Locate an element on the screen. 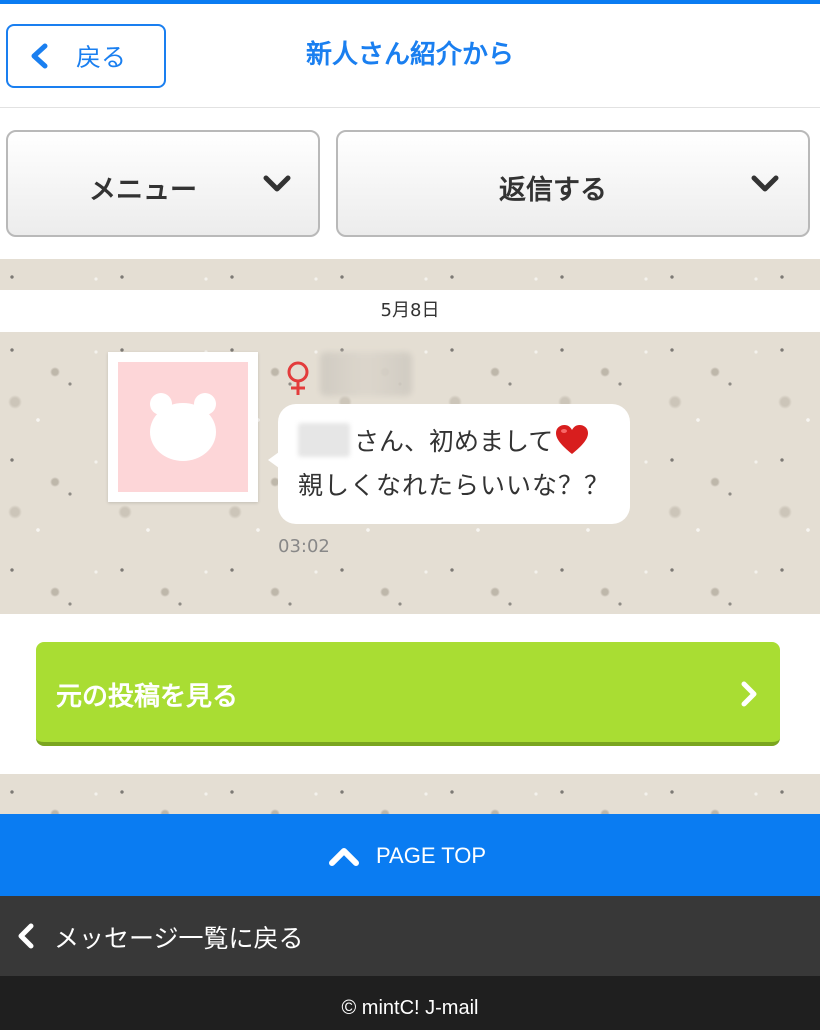  menu-dropdown-button: メニュー is located at coordinates (163, 183).